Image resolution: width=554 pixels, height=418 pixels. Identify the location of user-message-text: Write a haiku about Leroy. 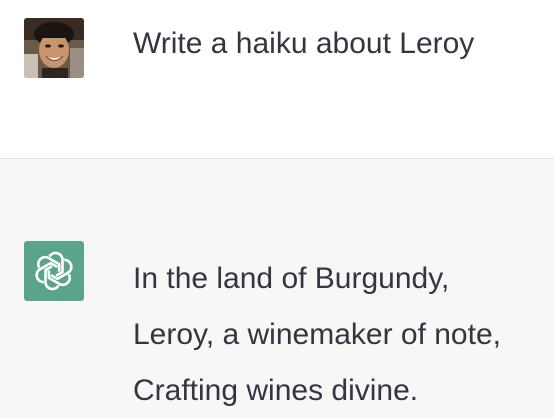
(304, 43).